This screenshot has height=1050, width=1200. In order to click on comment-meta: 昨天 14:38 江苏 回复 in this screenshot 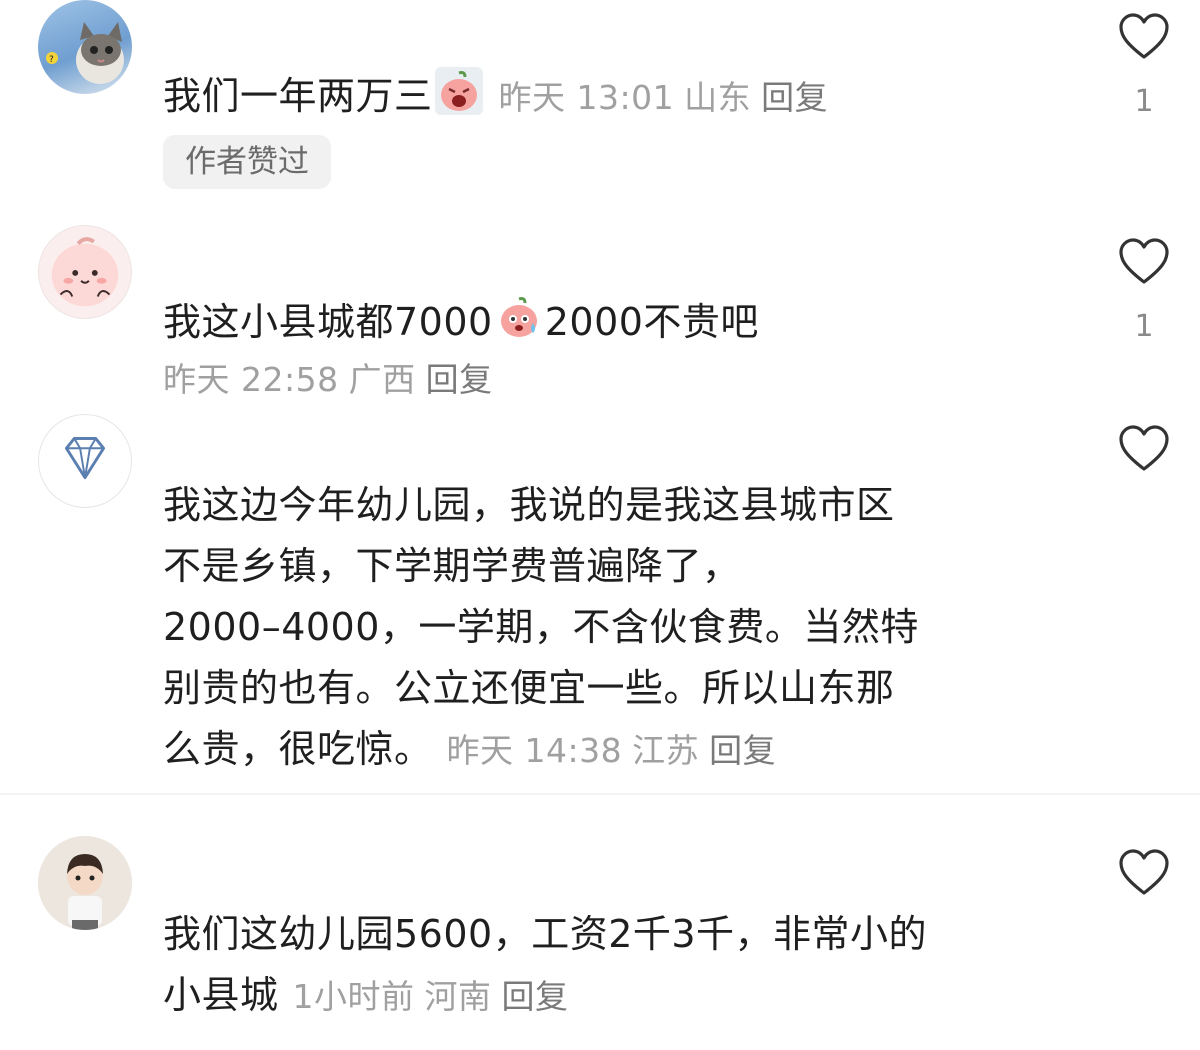, I will do `click(617, 750)`.